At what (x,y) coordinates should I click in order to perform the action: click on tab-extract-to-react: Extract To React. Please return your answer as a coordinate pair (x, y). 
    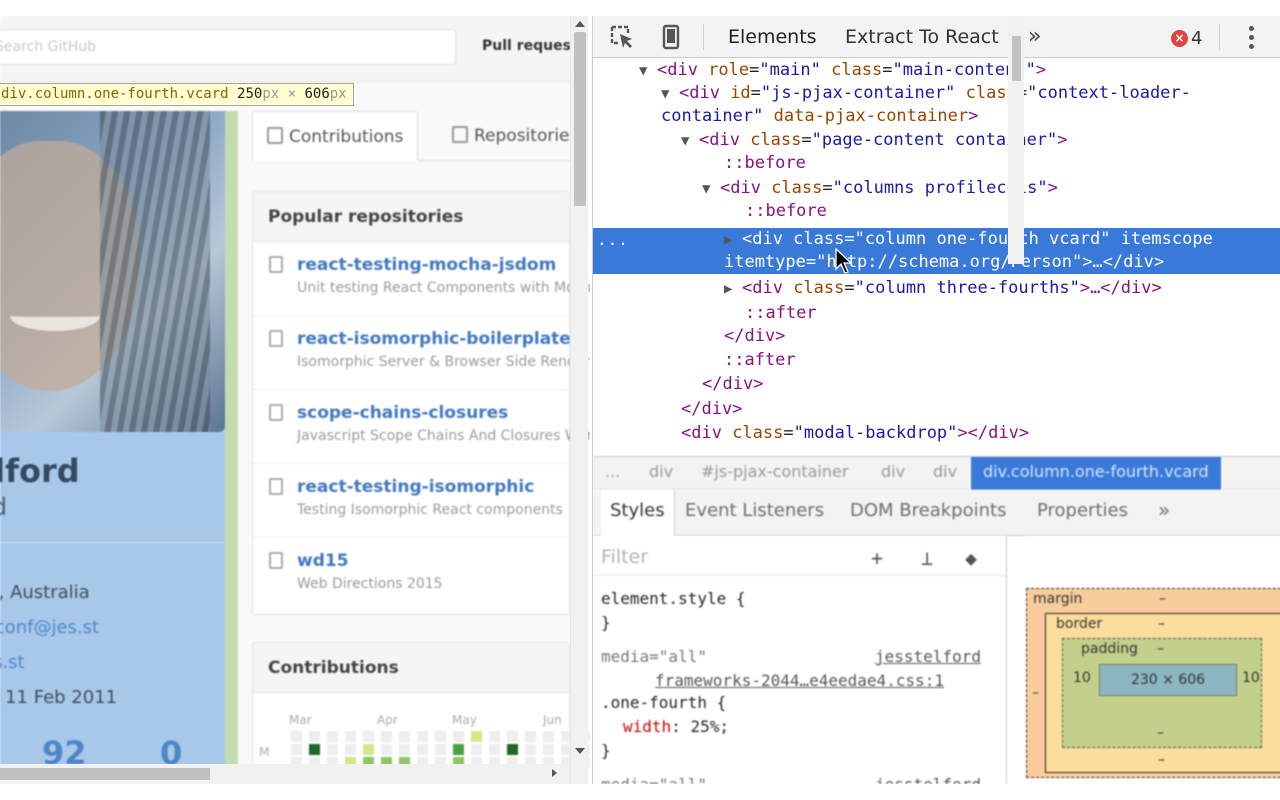
    Looking at the image, I should click on (922, 37).